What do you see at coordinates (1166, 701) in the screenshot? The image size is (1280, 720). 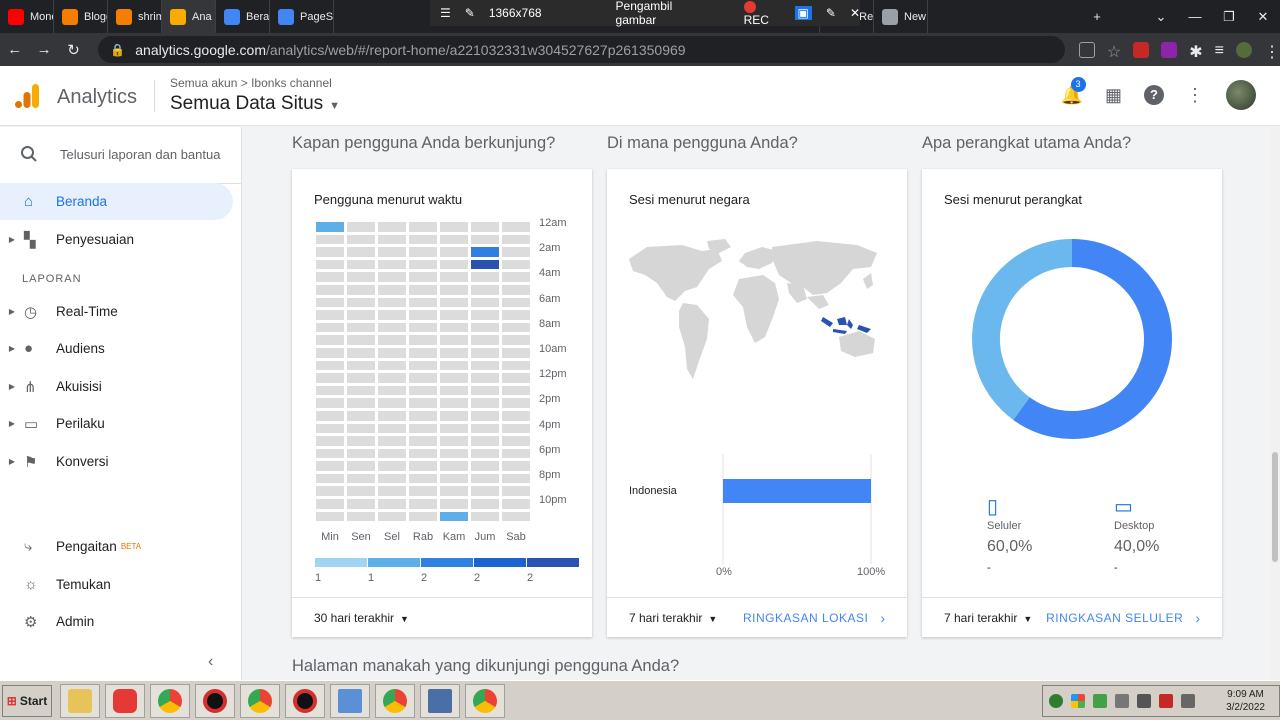 I see `network-icon` at bounding box center [1166, 701].